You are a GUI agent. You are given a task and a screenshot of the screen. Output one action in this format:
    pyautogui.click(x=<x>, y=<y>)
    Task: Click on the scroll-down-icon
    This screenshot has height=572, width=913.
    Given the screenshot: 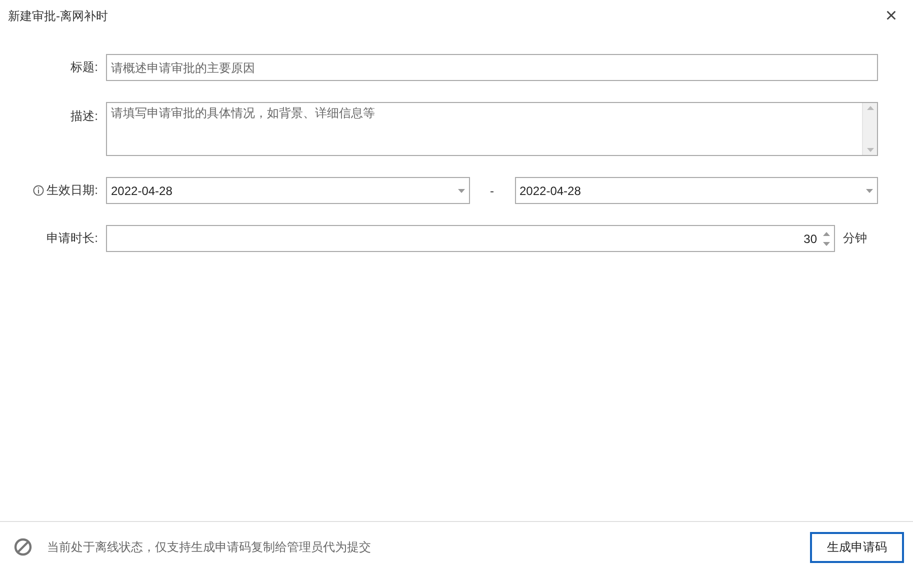 What is the action you would take?
    pyautogui.click(x=870, y=150)
    